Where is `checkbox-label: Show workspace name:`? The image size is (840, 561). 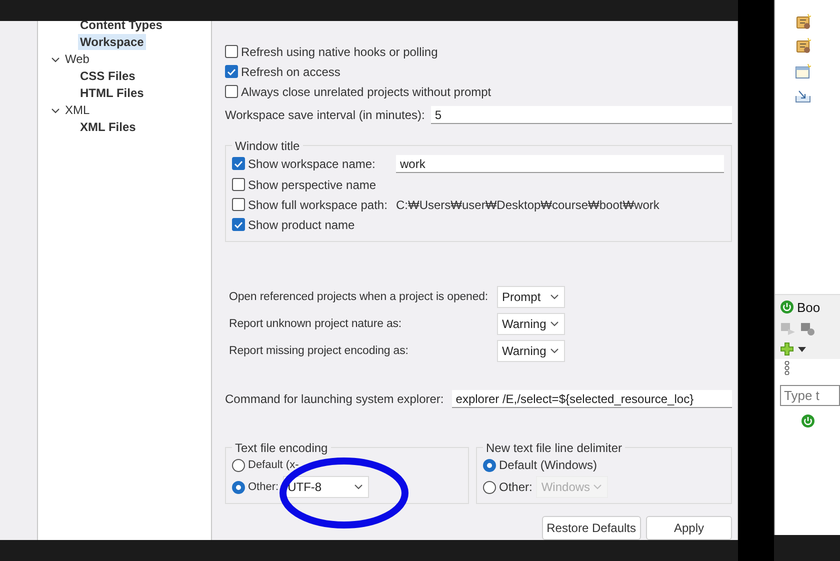
checkbox-label: Show workspace name: is located at coordinates (312, 163).